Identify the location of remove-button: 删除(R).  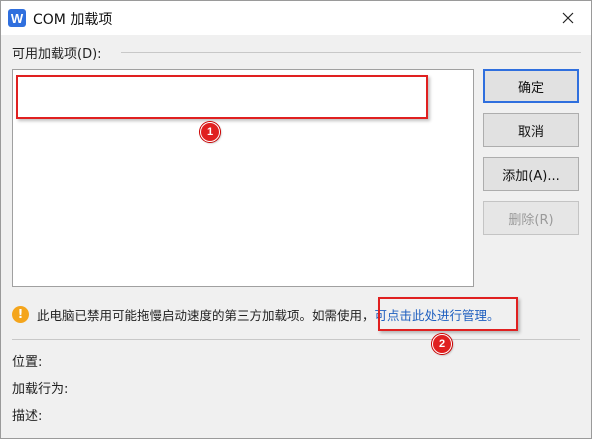
(531, 218).